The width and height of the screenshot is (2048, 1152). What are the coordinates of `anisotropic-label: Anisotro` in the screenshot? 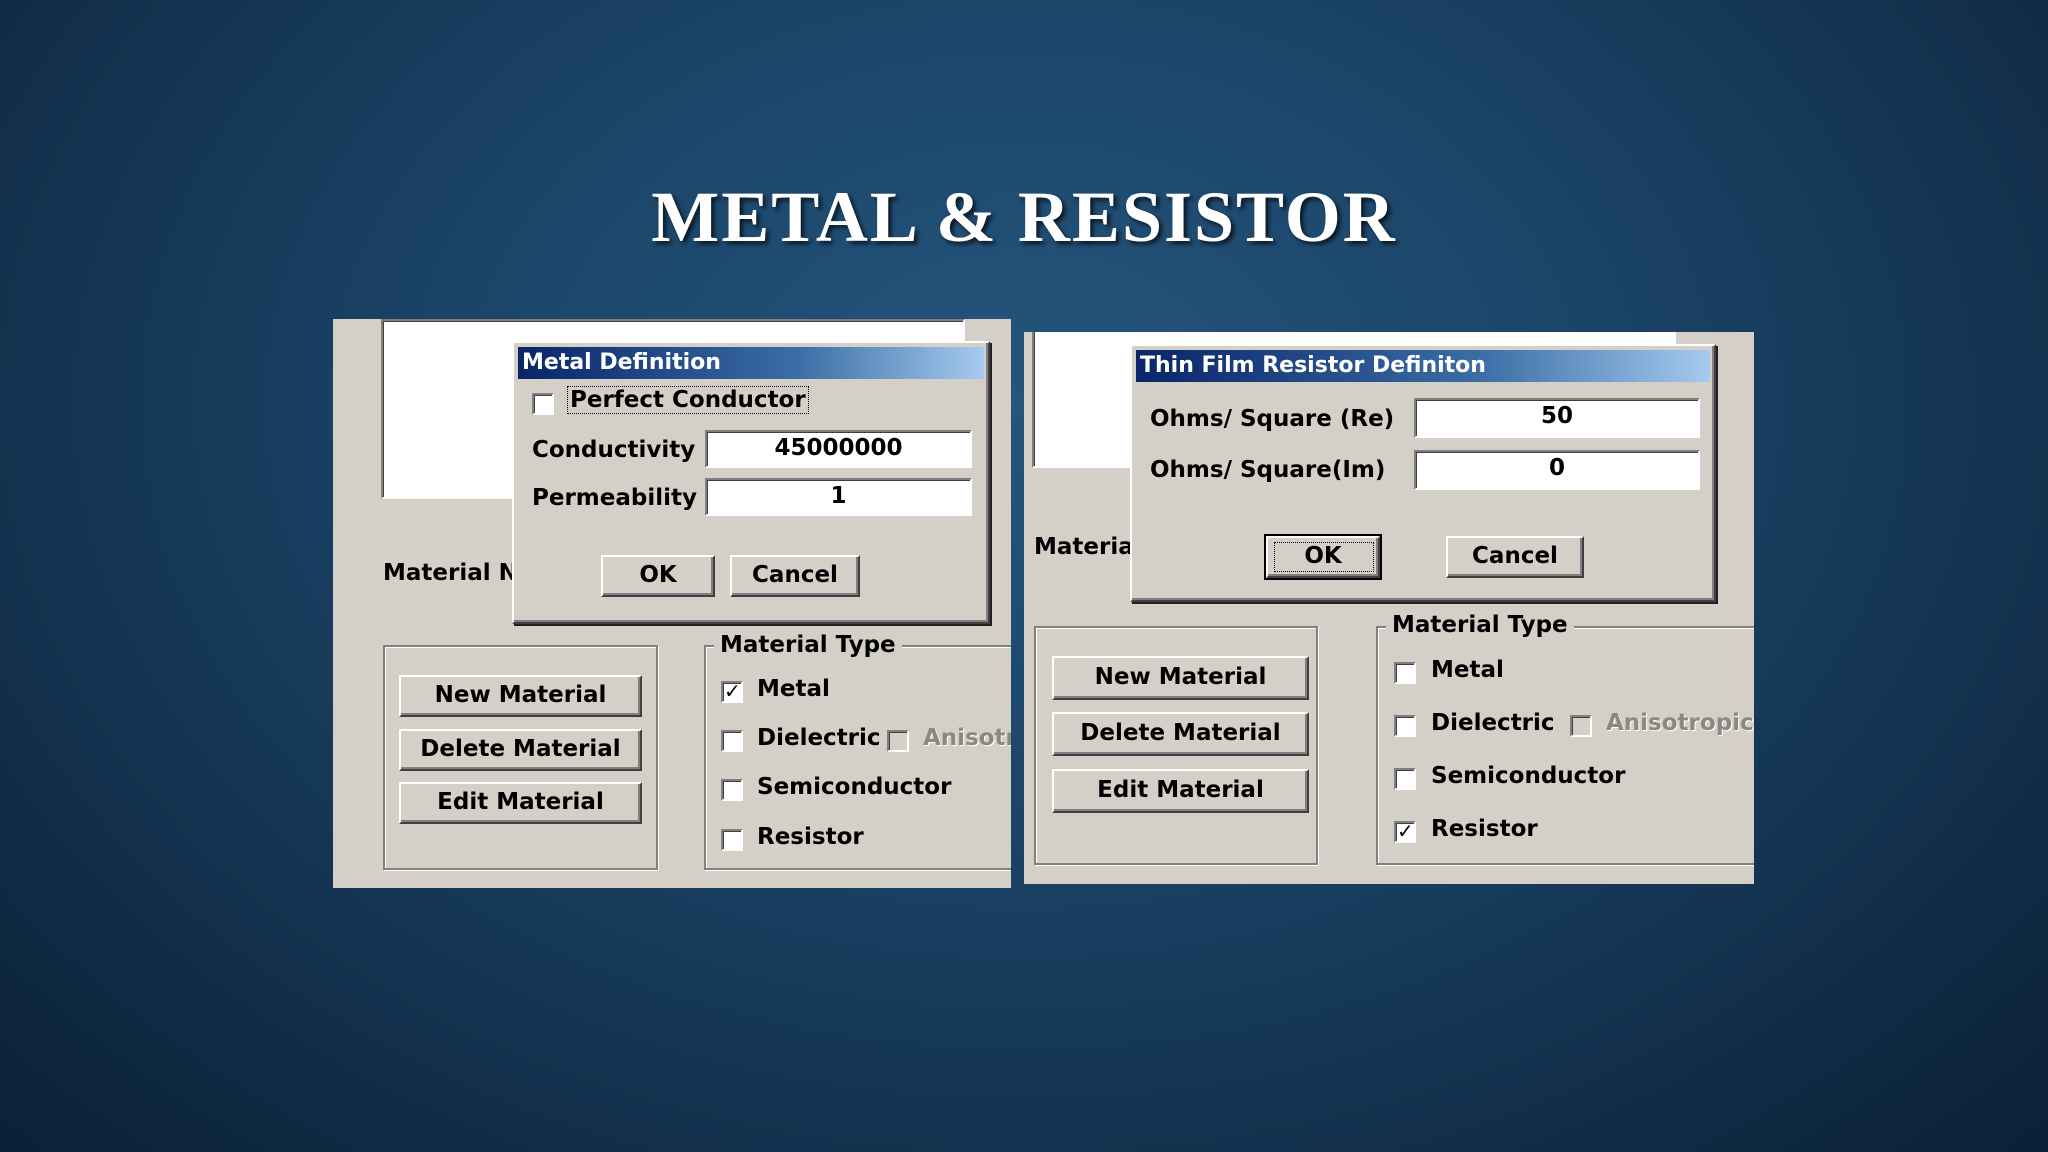 It's located at (967, 738).